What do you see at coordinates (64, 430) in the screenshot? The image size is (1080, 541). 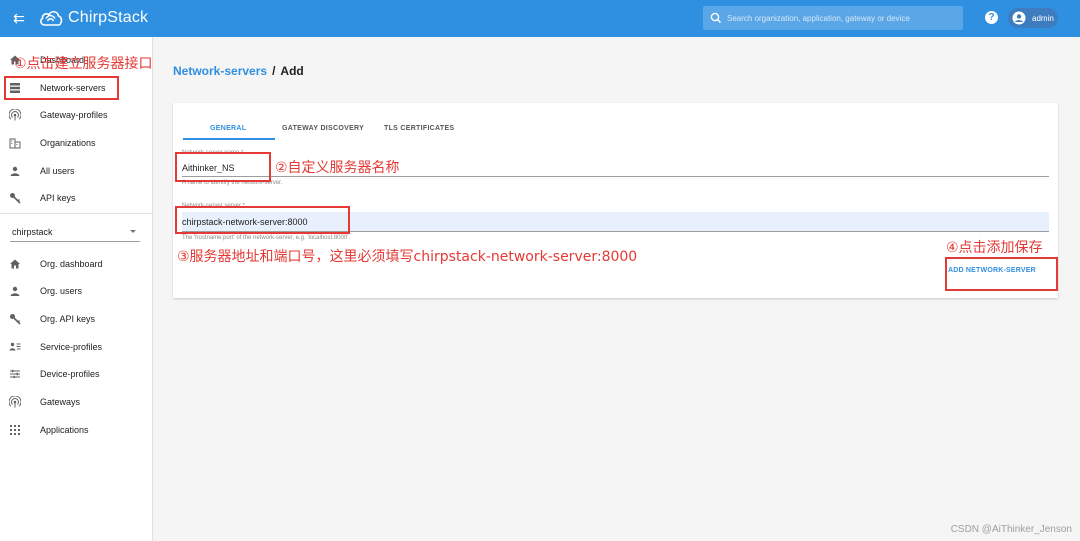 I see `sidebar-item-label: Applications` at bounding box center [64, 430].